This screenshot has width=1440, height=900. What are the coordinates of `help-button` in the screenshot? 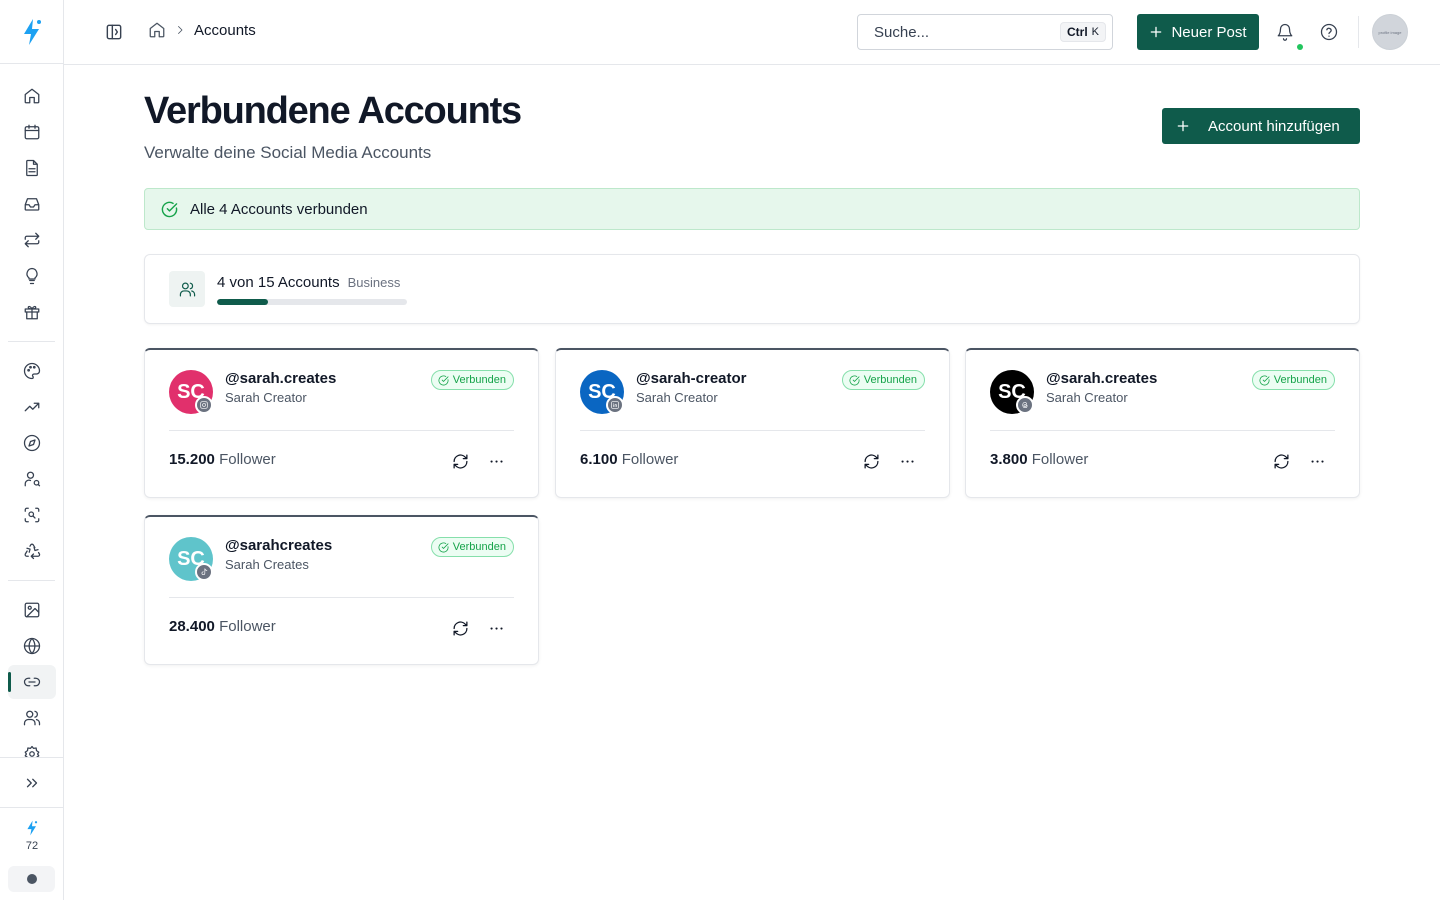 It's located at (1329, 32).